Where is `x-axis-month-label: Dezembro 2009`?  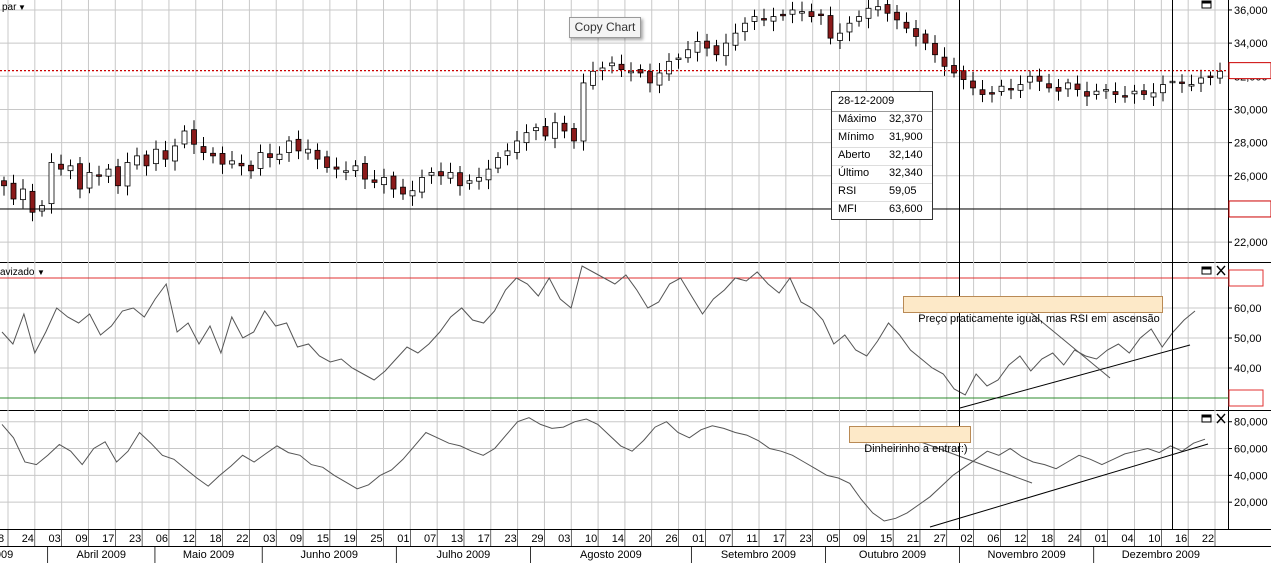
x-axis-month-label: Dezembro 2009 is located at coordinates (1161, 555).